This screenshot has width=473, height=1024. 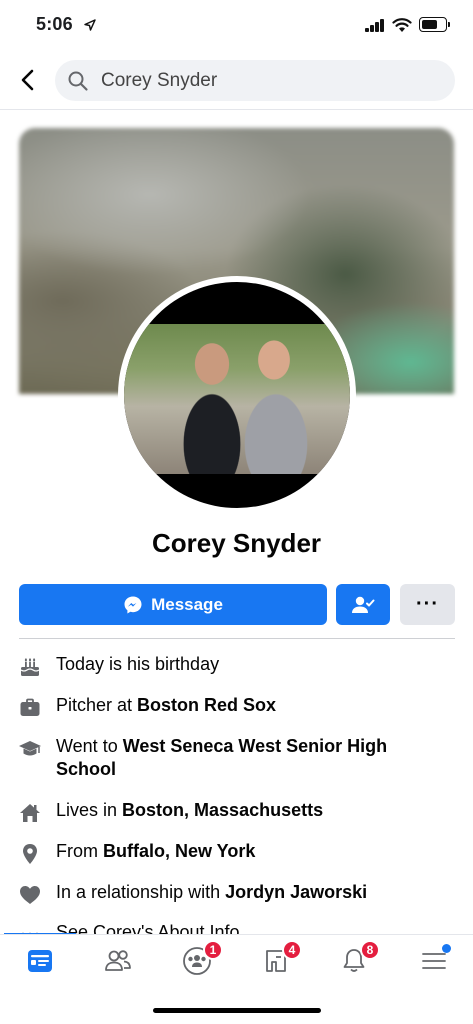 I want to click on wifi-icon, so click(x=402, y=25).